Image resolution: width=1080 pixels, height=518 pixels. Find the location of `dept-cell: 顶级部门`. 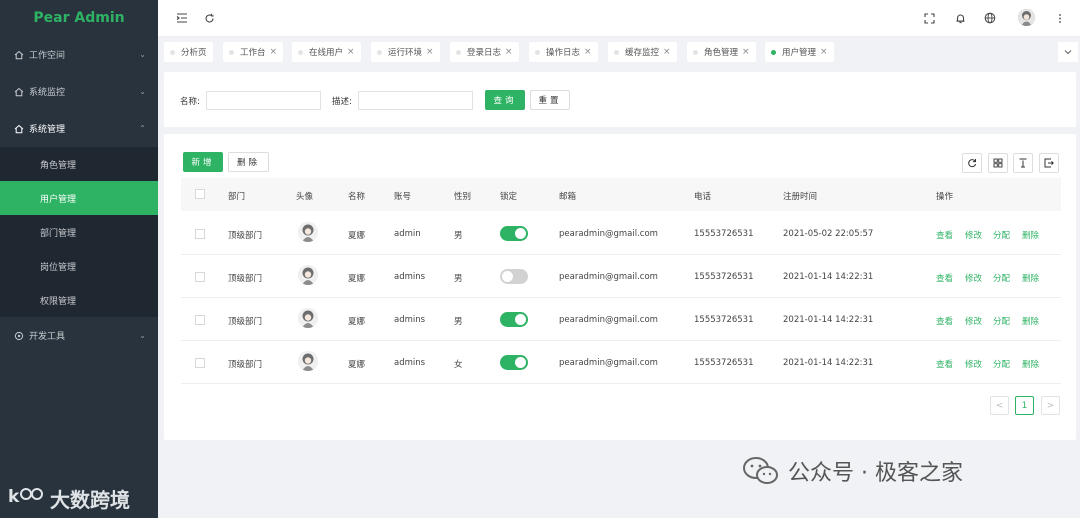

dept-cell: 顶级部门 is located at coordinates (245, 279).